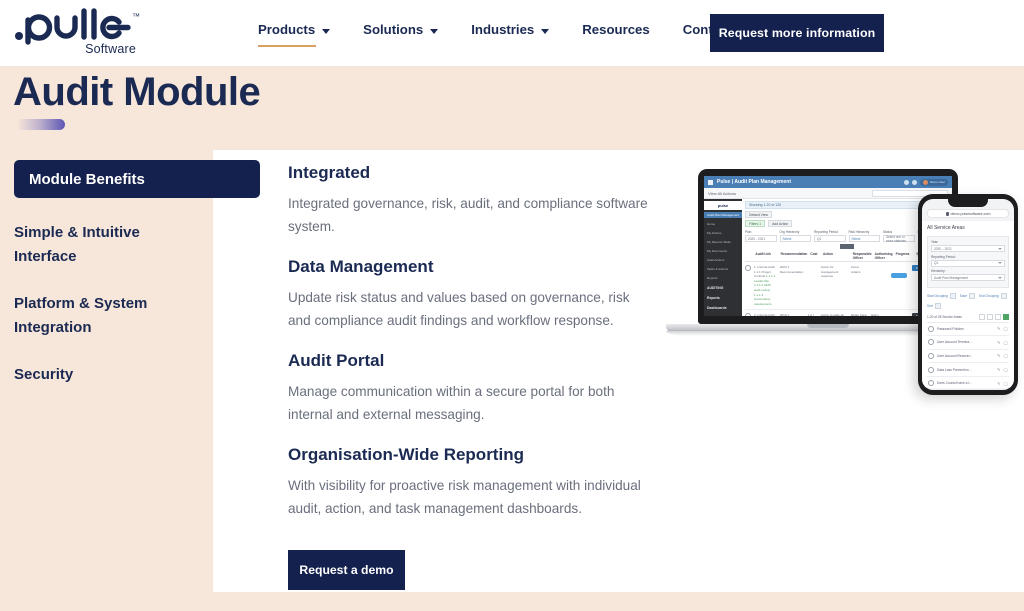 The width and height of the screenshot is (1024, 611). Describe the element at coordinates (723, 215) in the screenshot. I see `app-sidebar-selected: Audit Plan Management` at that location.